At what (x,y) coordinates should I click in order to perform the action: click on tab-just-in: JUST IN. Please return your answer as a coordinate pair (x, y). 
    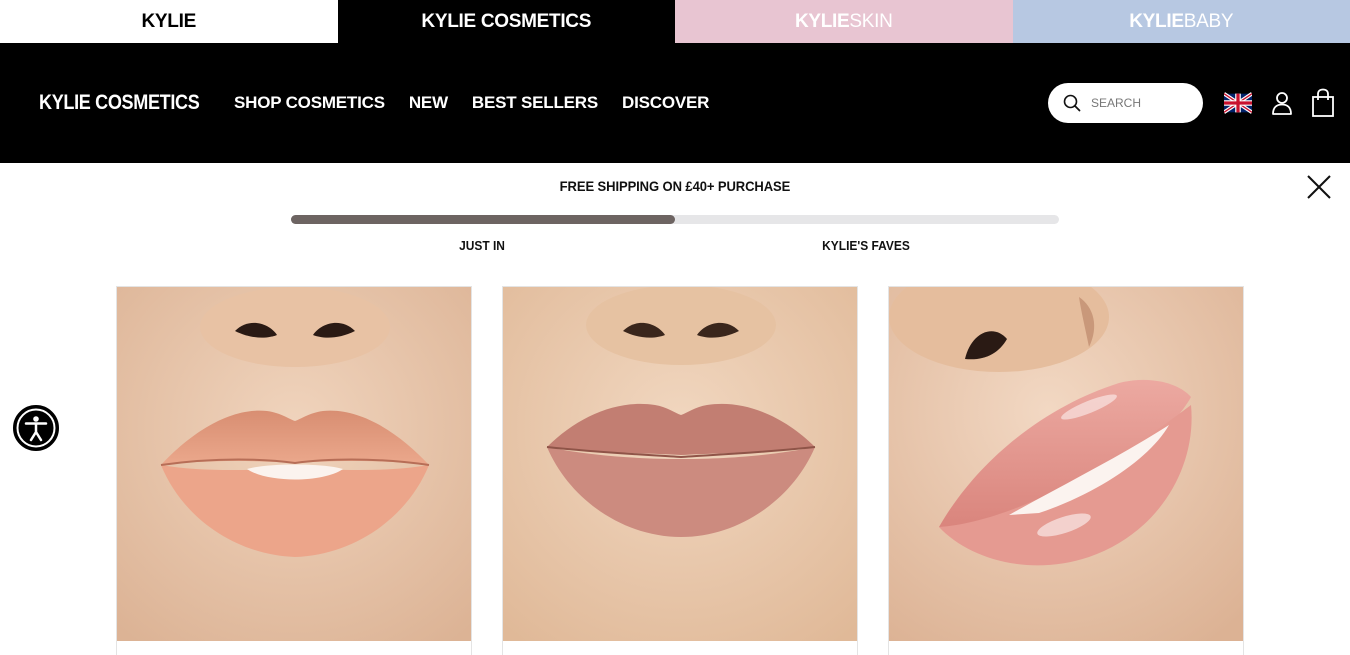
    Looking at the image, I should click on (482, 245).